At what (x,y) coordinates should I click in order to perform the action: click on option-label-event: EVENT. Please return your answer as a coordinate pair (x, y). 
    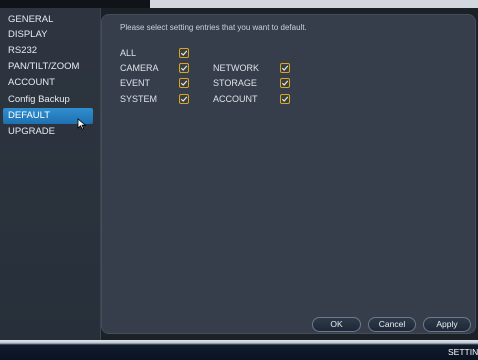
    Looking at the image, I should click on (135, 83).